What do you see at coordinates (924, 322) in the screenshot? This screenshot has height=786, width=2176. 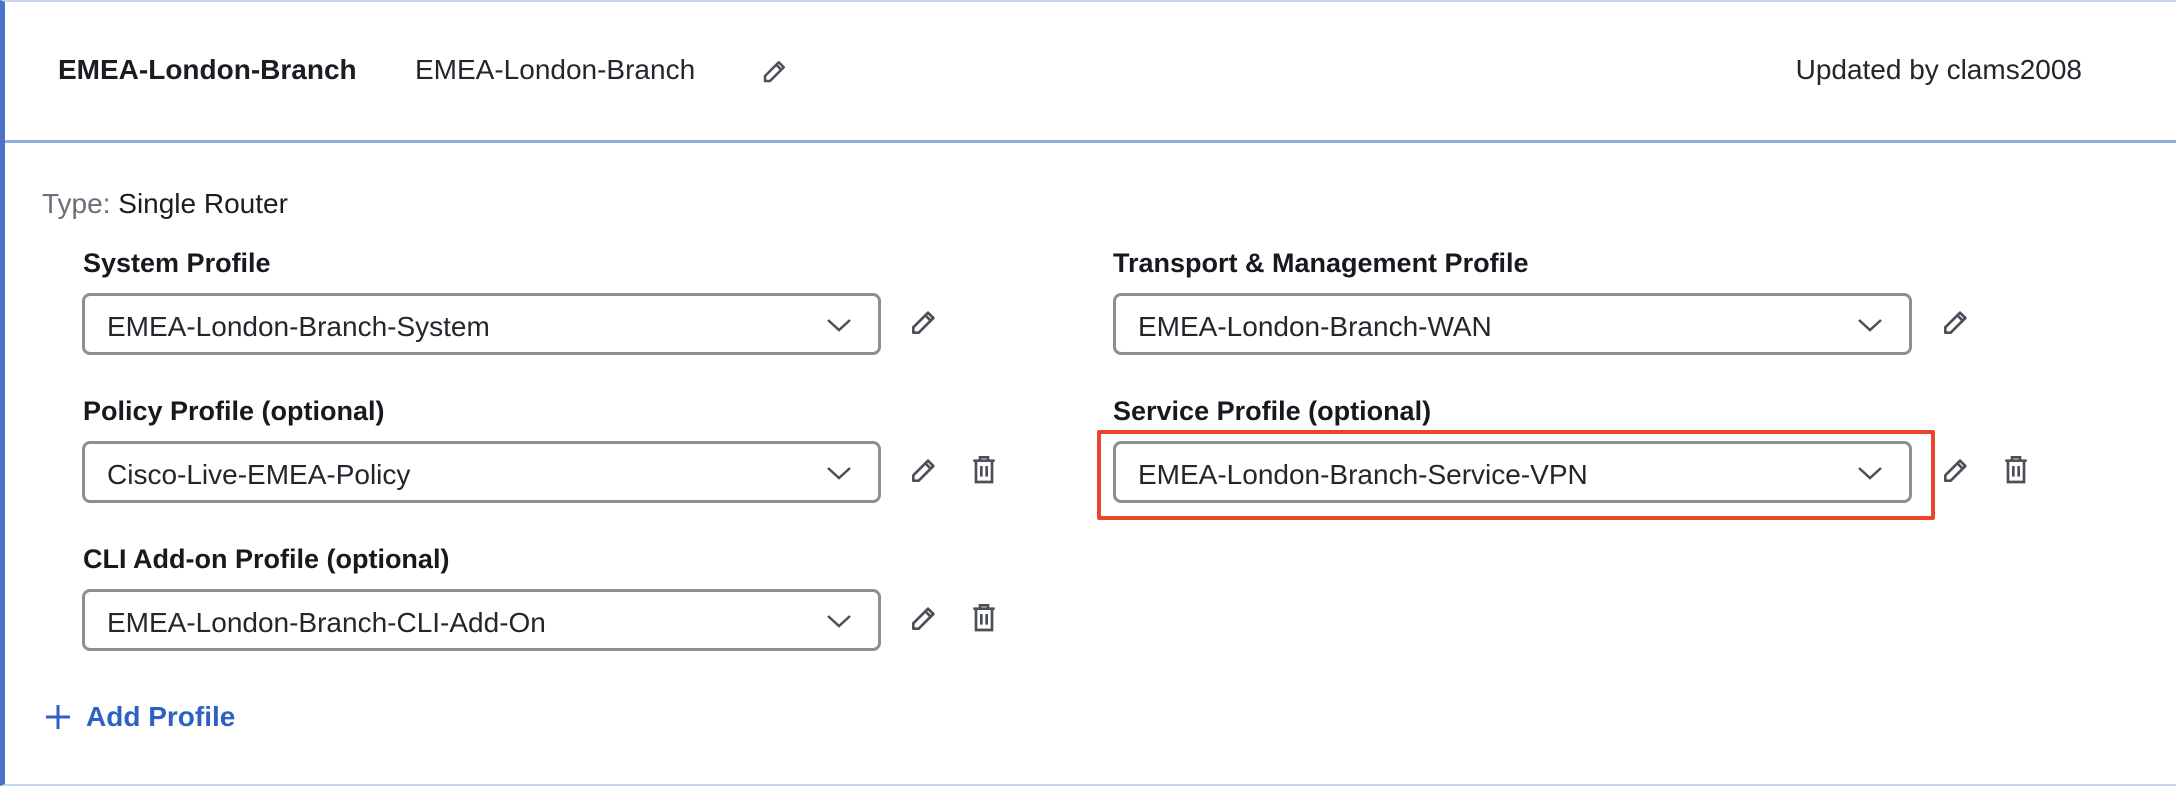 I see `edit-system-profile-icon` at bounding box center [924, 322].